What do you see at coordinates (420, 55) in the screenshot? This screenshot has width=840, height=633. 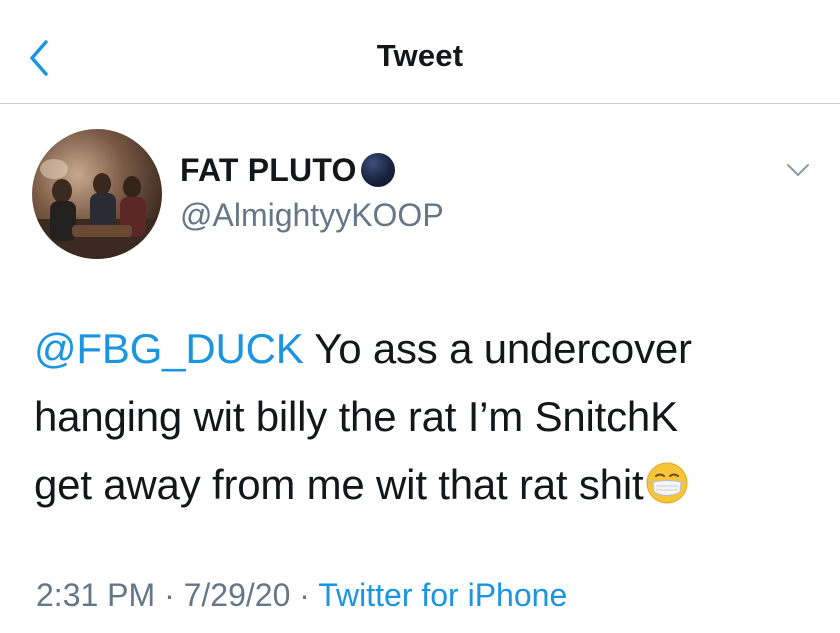 I see `page-title: Tweet` at bounding box center [420, 55].